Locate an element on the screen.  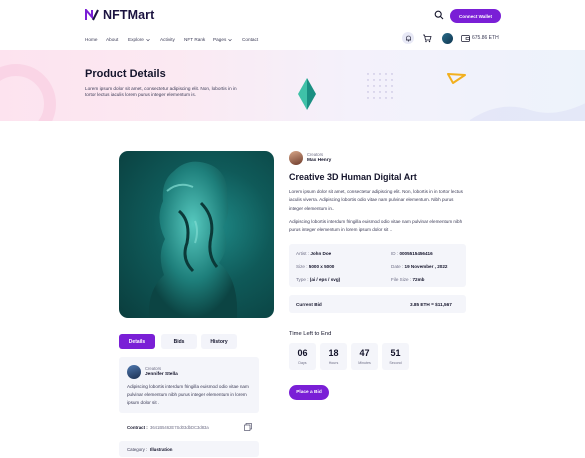
tab-details: Details is located at coordinates (137, 341).